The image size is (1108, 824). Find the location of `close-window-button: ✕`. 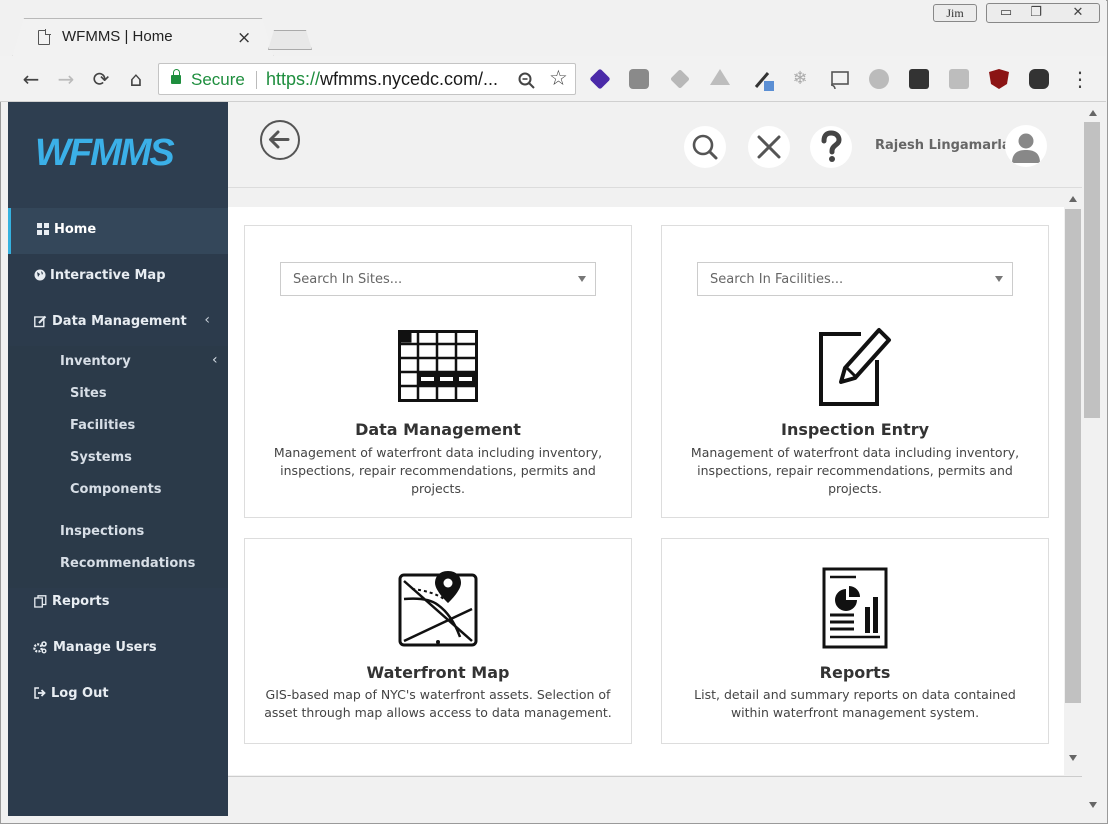

close-window-button: ✕ is located at coordinates (1078, 13).